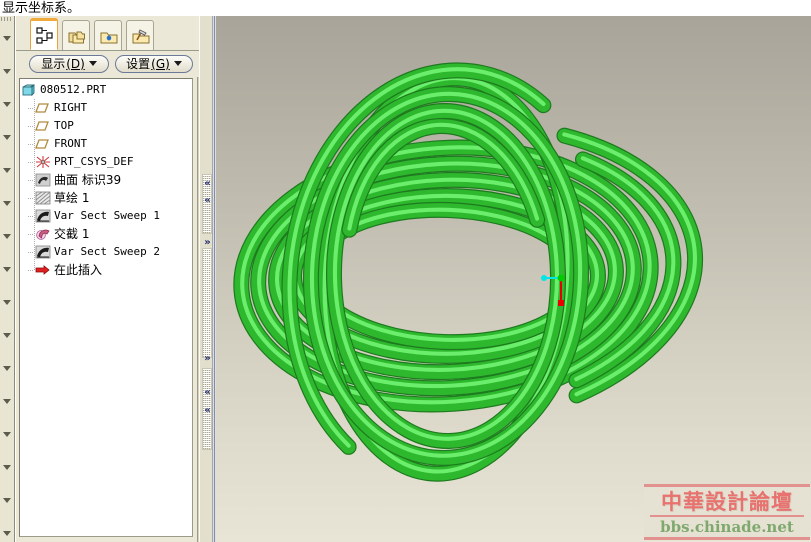  What do you see at coordinates (107, 215) in the screenshot?
I see `tree-item-label: Var Sect Sweep 1` at bounding box center [107, 215].